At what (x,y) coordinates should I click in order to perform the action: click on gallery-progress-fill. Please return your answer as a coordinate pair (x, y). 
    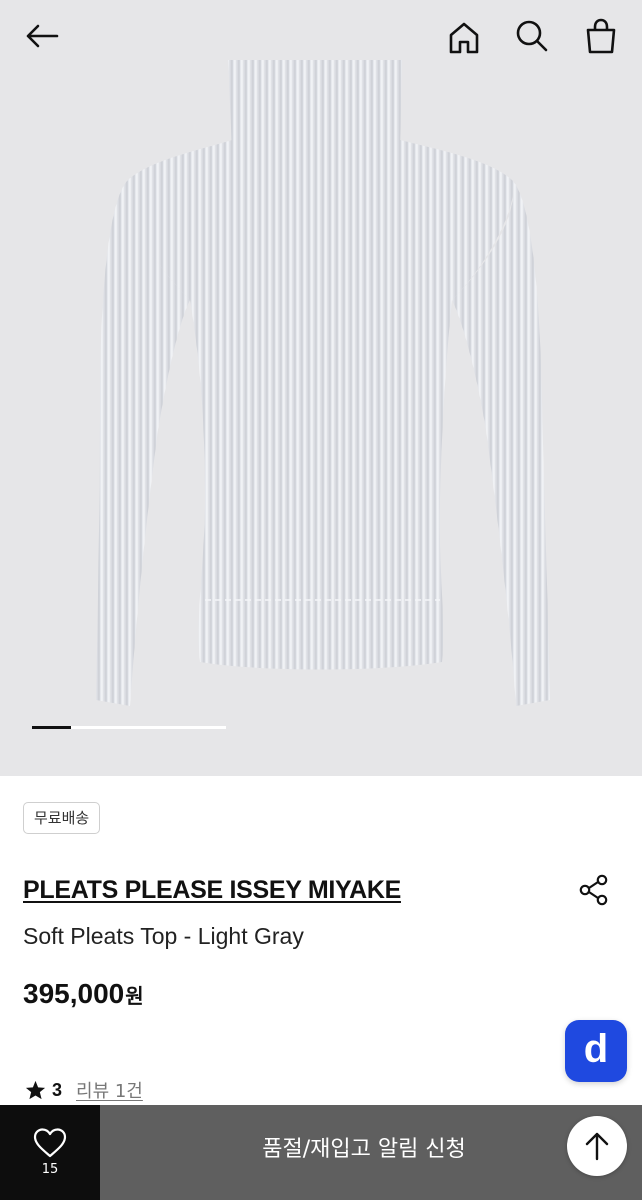
    Looking at the image, I should click on (51, 727).